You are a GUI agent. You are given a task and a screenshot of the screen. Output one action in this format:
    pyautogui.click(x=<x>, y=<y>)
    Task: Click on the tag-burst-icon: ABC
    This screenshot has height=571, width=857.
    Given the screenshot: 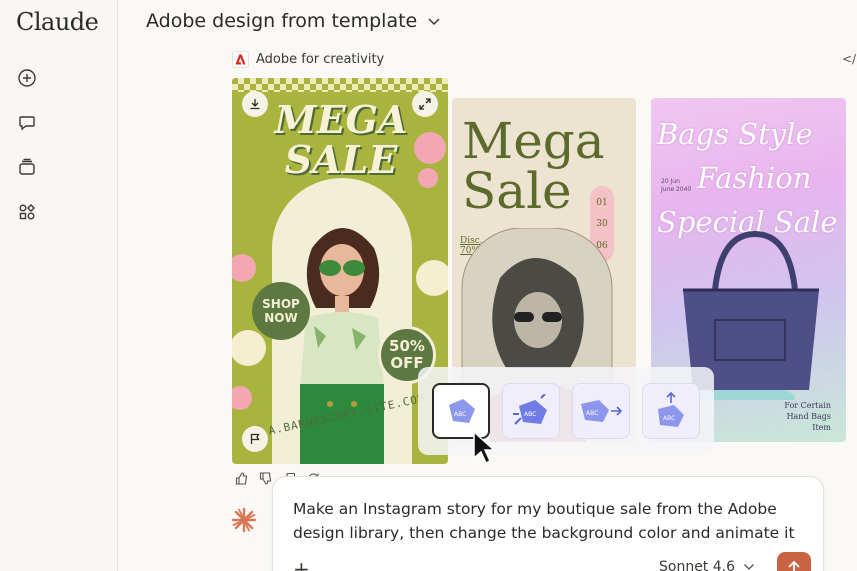 What is the action you would take?
    pyautogui.click(x=530, y=409)
    